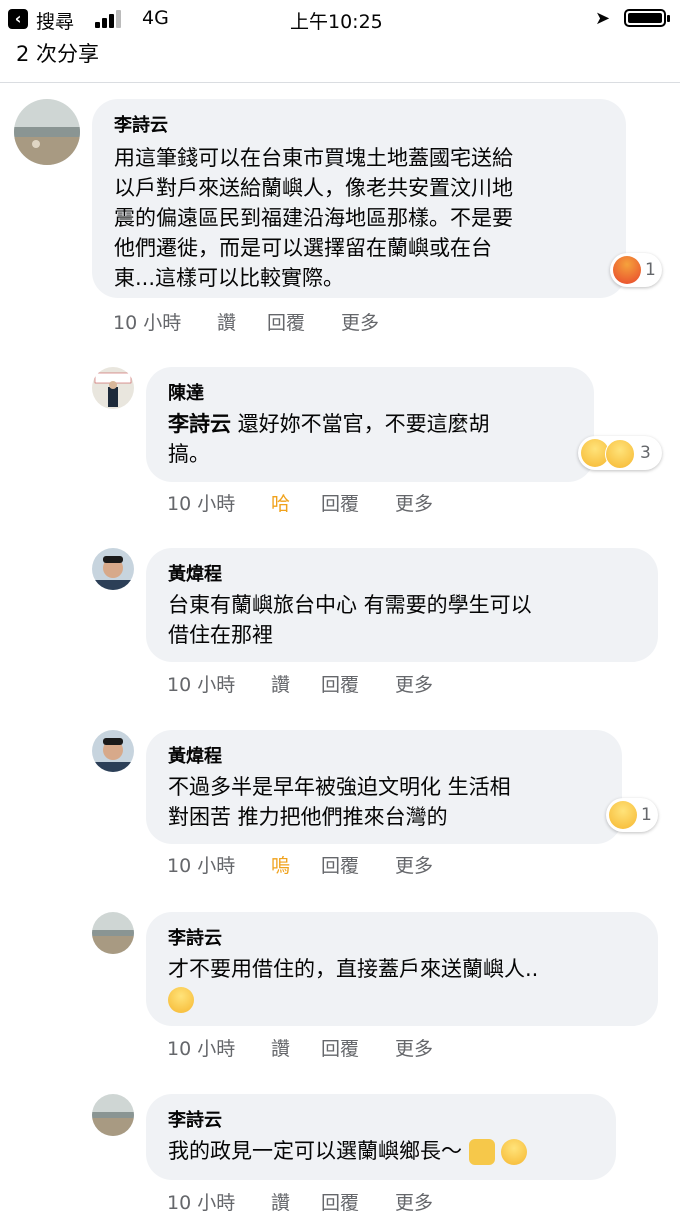  Describe the element at coordinates (481, 1152) in the screenshot. I see `victory-hand-emoji-icon` at that location.